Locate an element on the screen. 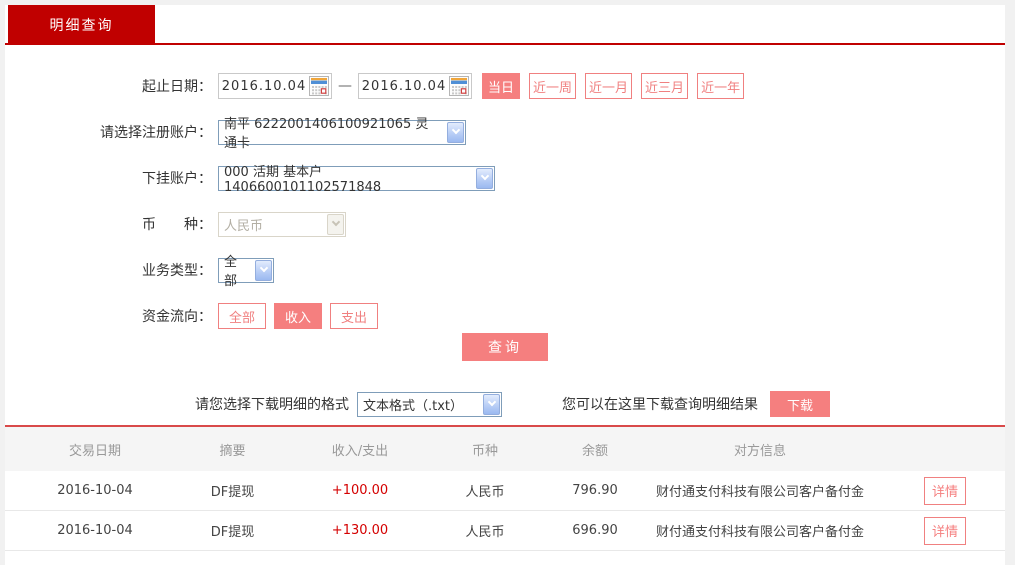  col-header-currency: 币种 is located at coordinates (484, 451).